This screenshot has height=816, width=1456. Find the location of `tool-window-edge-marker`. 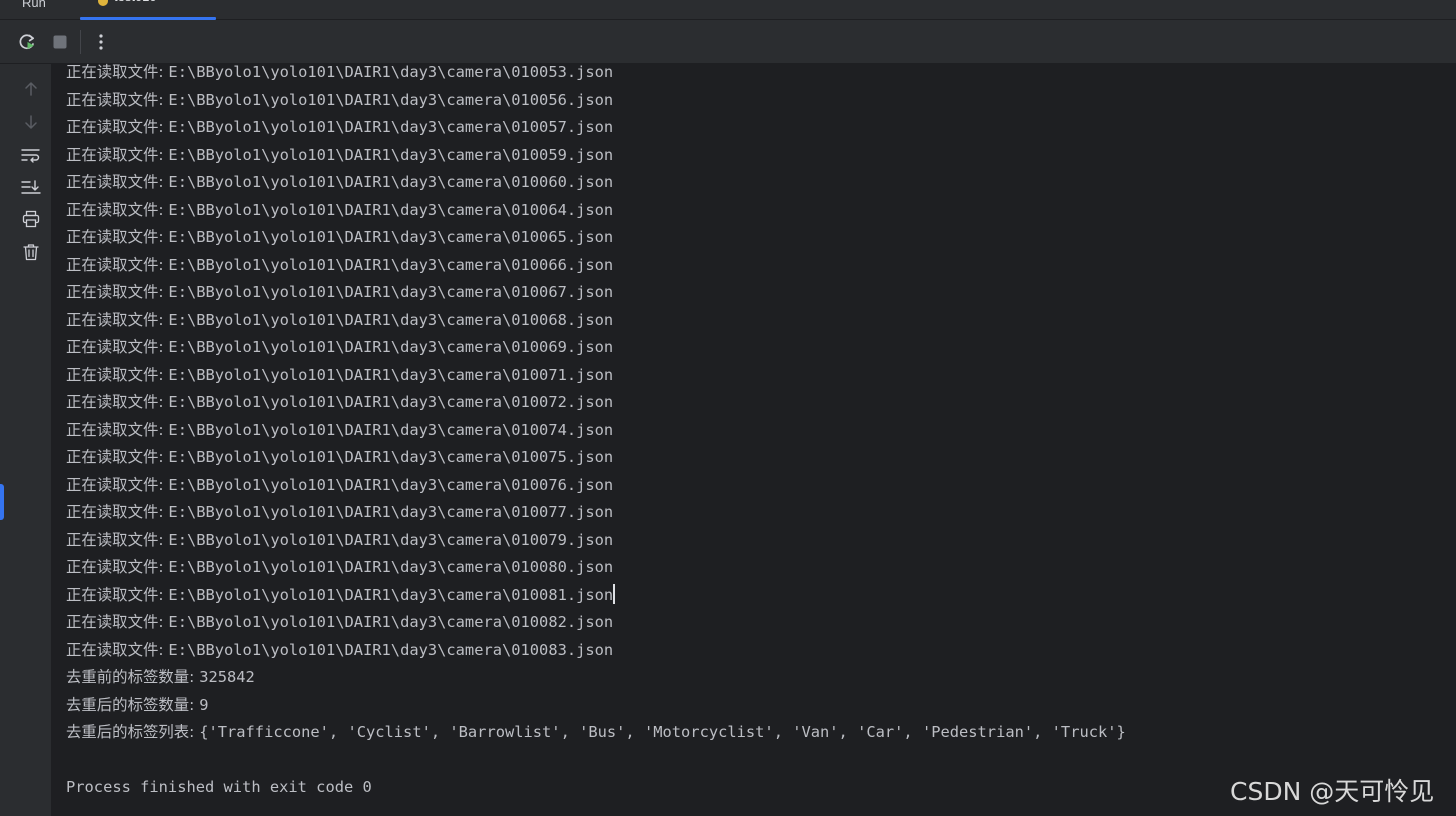

tool-window-edge-marker is located at coordinates (2, 502).